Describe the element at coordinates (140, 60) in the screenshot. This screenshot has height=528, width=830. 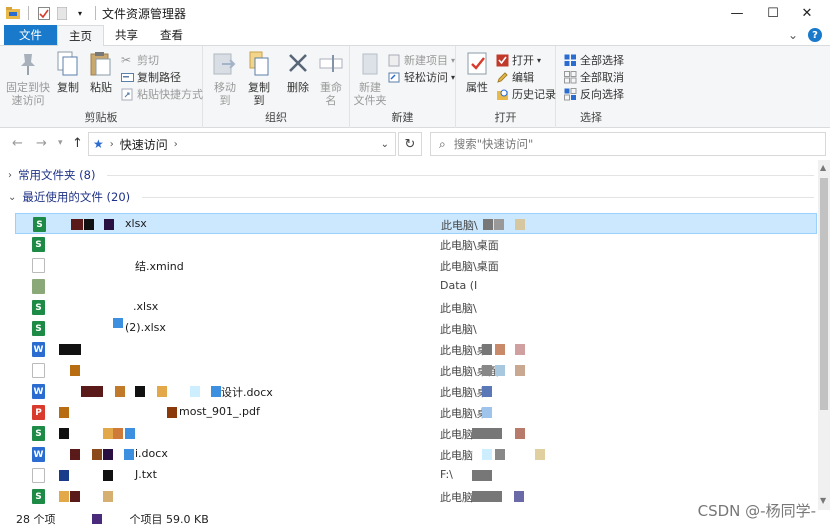
I see `cut-button: ✂ 剪切` at that location.